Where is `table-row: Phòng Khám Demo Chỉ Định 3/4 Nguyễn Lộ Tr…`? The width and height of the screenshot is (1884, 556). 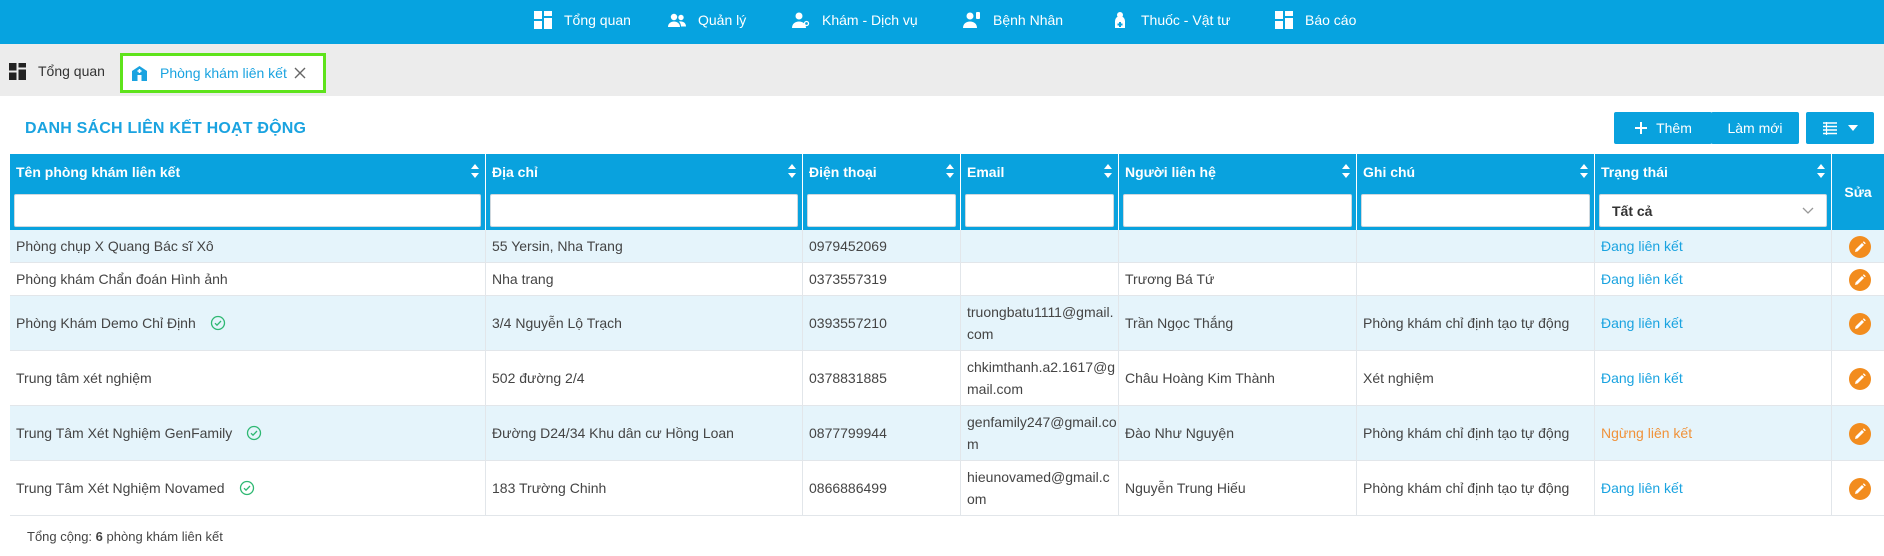 table-row: Phòng Khám Demo Chỉ Định 3/4 Nguyễn Lộ Tr… is located at coordinates (947, 323).